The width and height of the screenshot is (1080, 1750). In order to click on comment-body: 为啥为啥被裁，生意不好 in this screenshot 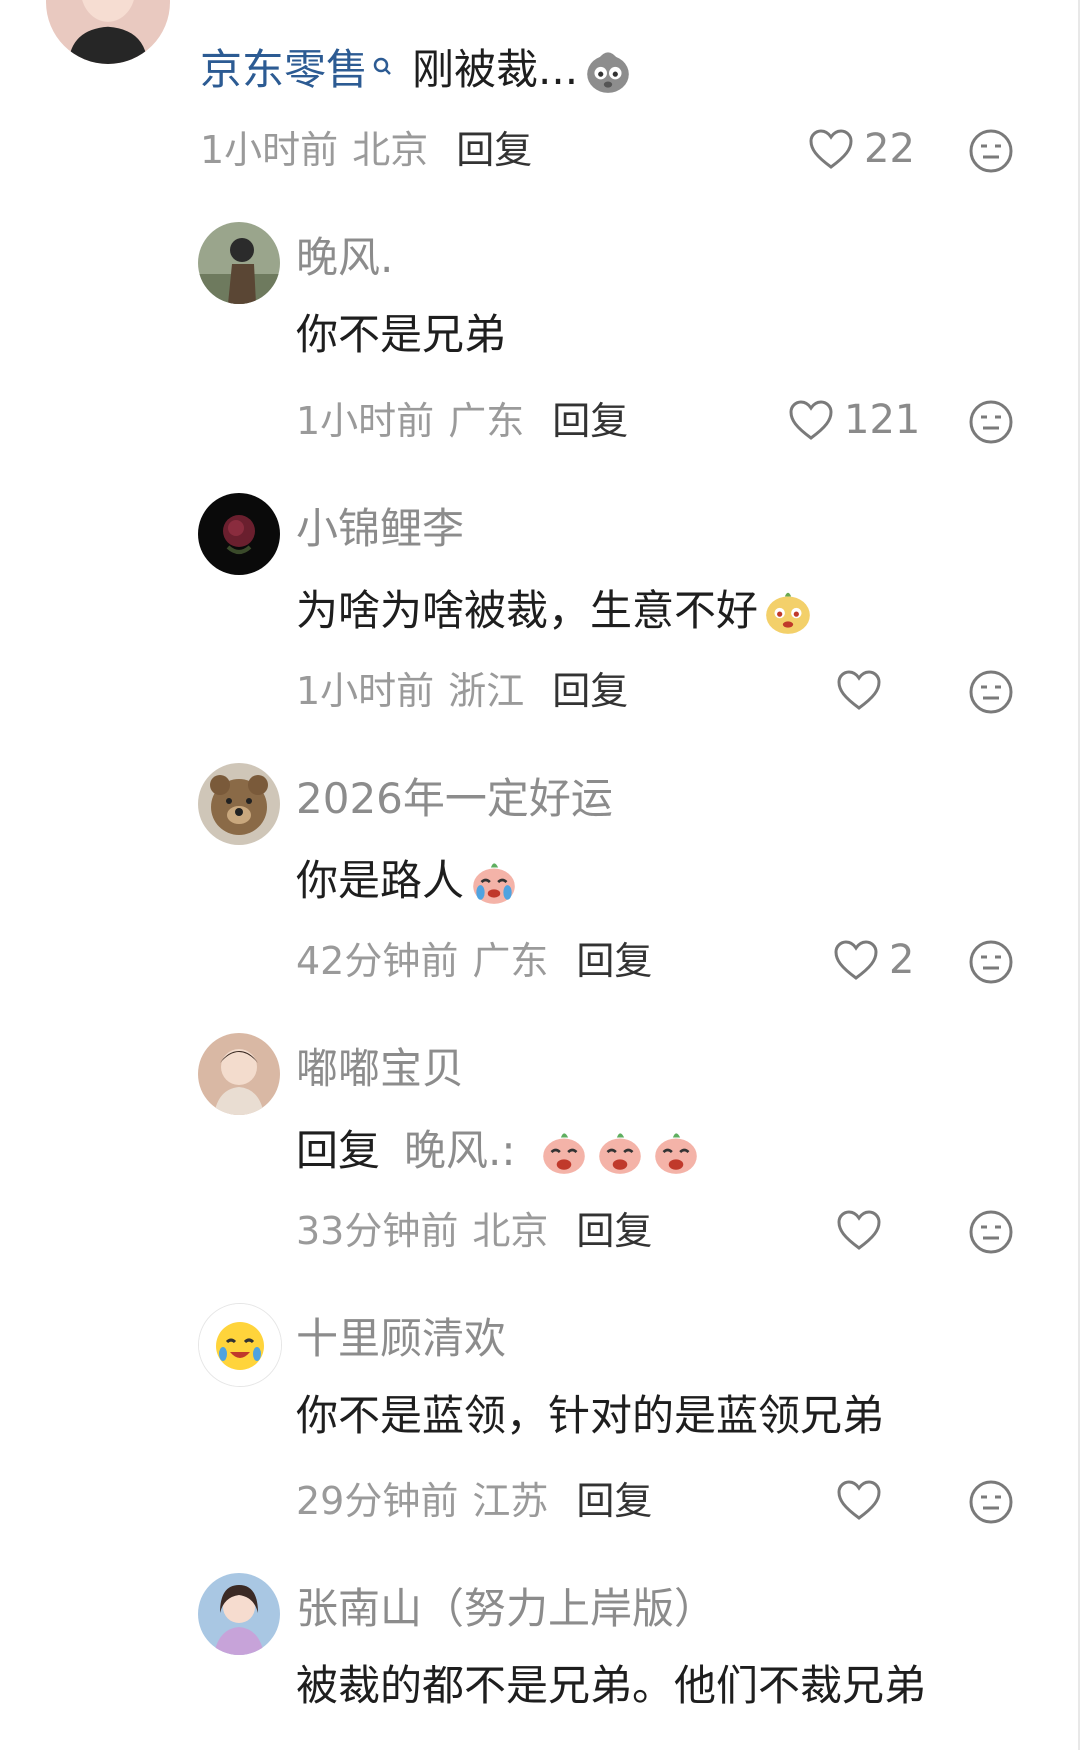, I will do `click(527, 610)`.